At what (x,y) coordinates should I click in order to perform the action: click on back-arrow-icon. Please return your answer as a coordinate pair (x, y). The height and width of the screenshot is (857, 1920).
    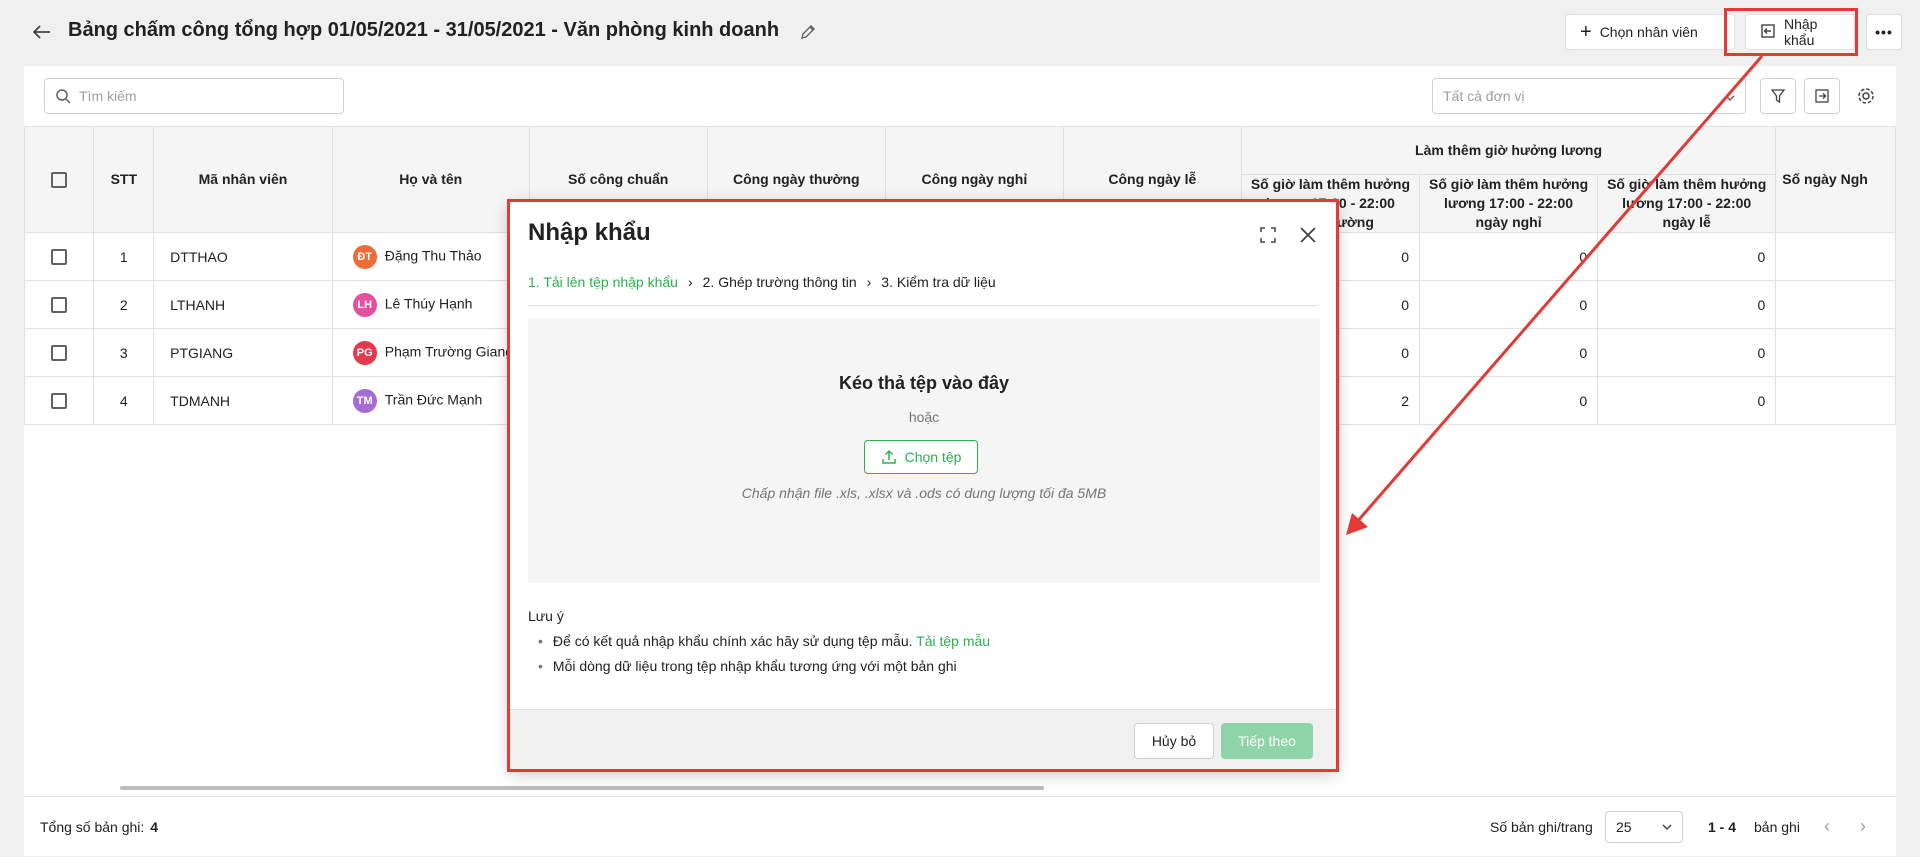
    Looking at the image, I should click on (42, 32).